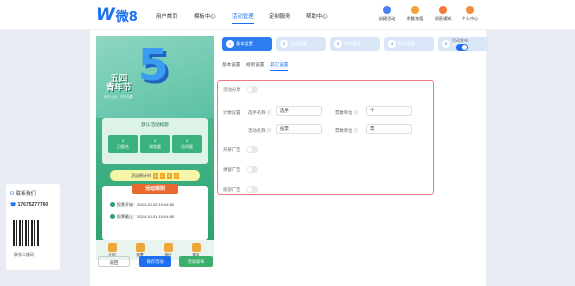  I want to click on bottom-ad-label: 底部广告, so click(232, 189).